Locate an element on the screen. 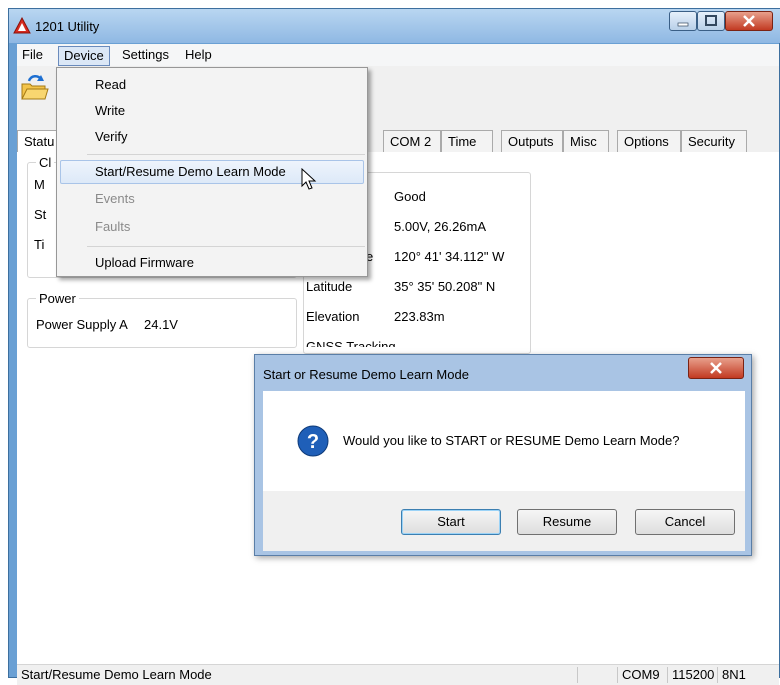 This screenshot has width=780, height=685. tab-time: Time is located at coordinates (467, 141).